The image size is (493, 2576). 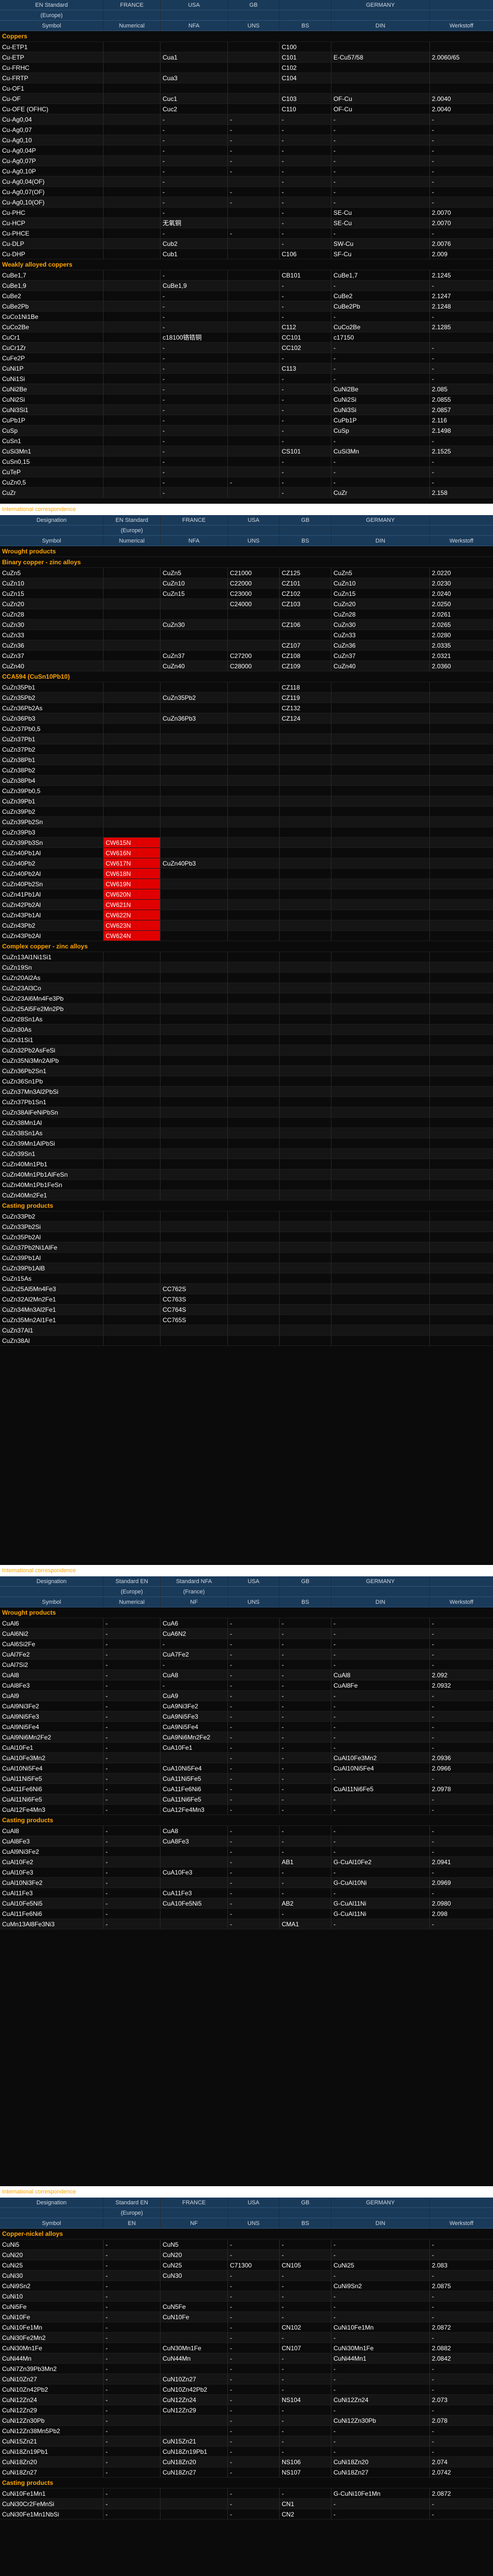 What do you see at coordinates (381, 451) in the screenshot?
I see `table-cell: CuSi3Mn` at bounding box center [381, 451].